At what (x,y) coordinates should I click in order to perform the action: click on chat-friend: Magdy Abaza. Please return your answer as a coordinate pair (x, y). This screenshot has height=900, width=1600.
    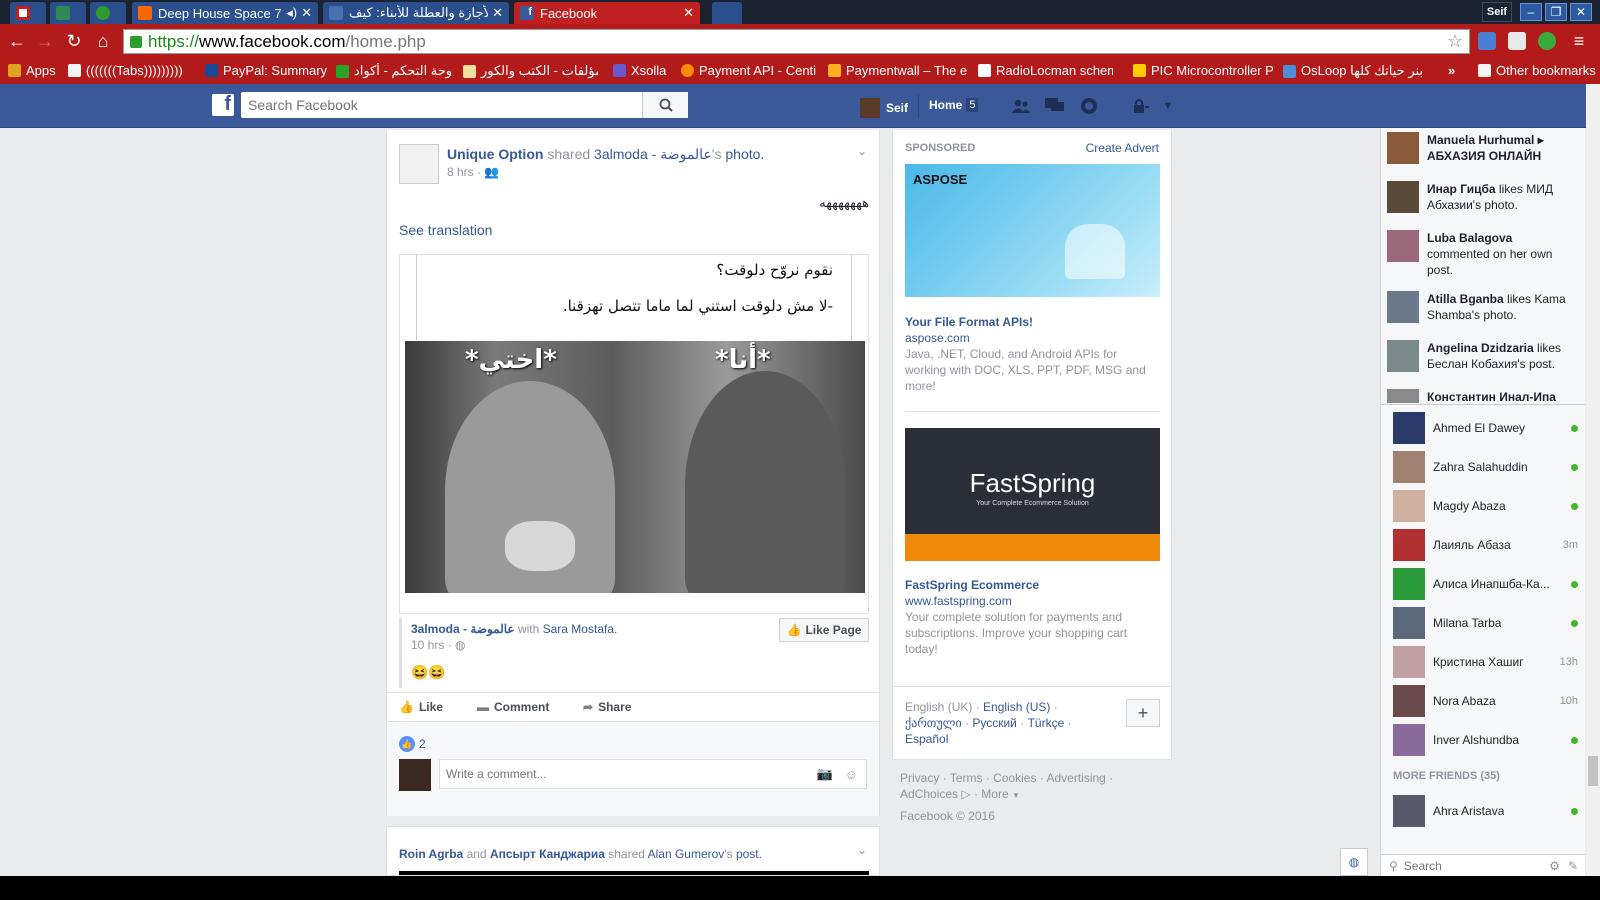
    Looking at the image, I should click on (1485, 506).